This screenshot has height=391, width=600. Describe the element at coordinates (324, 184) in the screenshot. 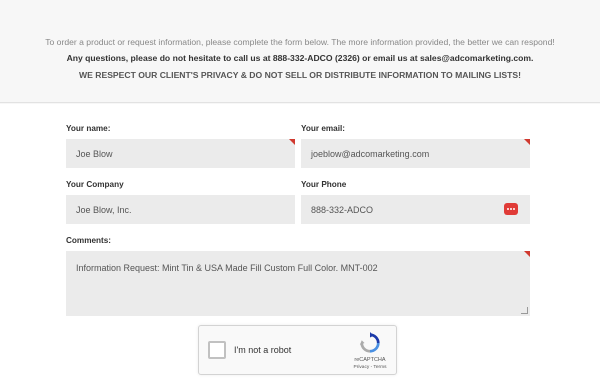

I see `phone-label: Your Phone` at that location.